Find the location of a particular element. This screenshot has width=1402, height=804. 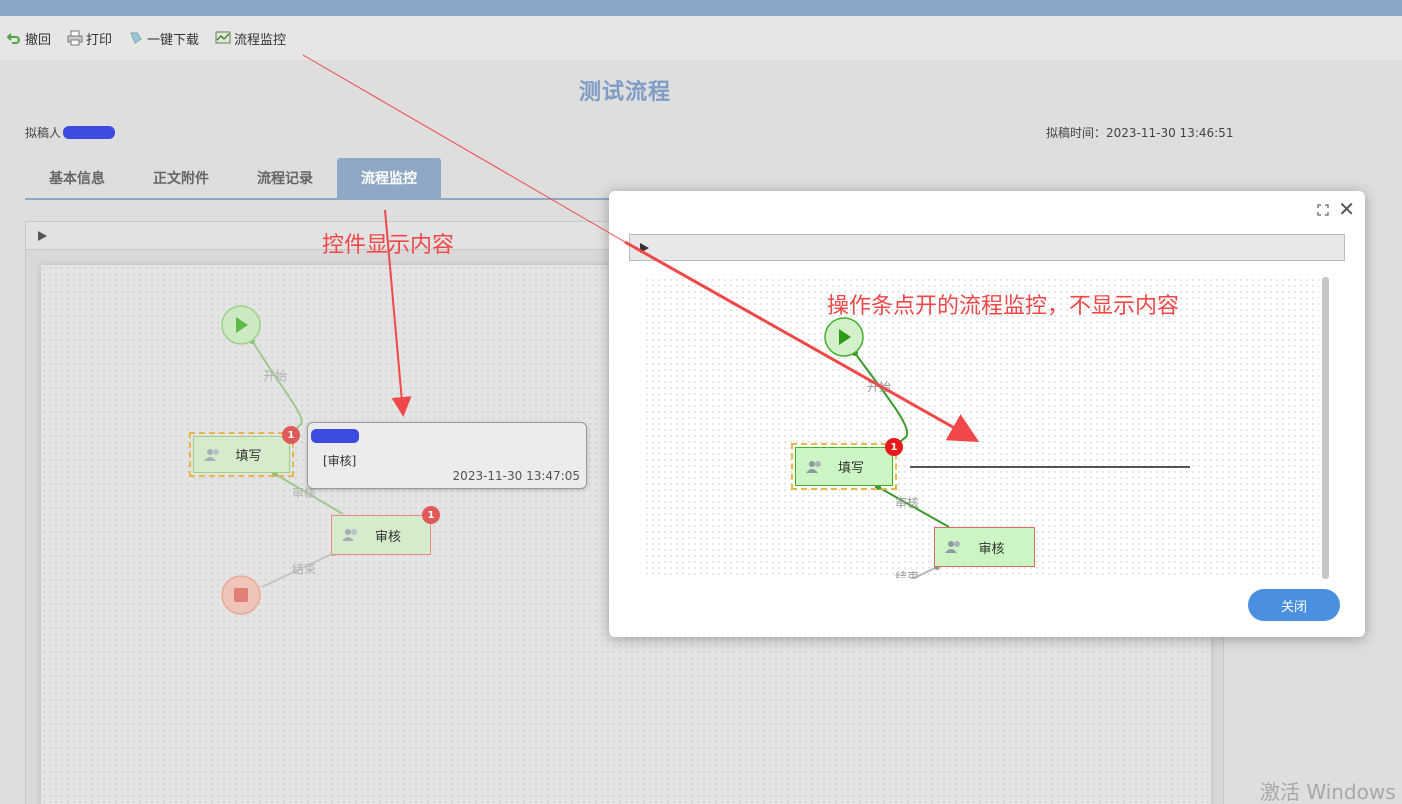

dialog-node-review: 审核 is located at coordinates (984, 547).